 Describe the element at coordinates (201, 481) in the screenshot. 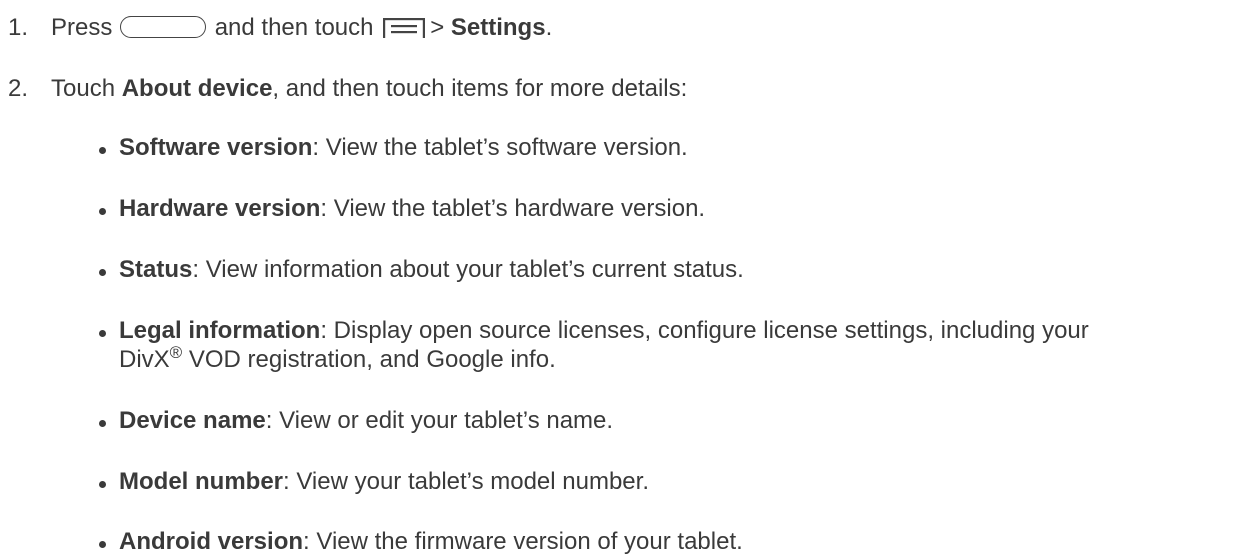

I see `item-term: Model number` at that location.